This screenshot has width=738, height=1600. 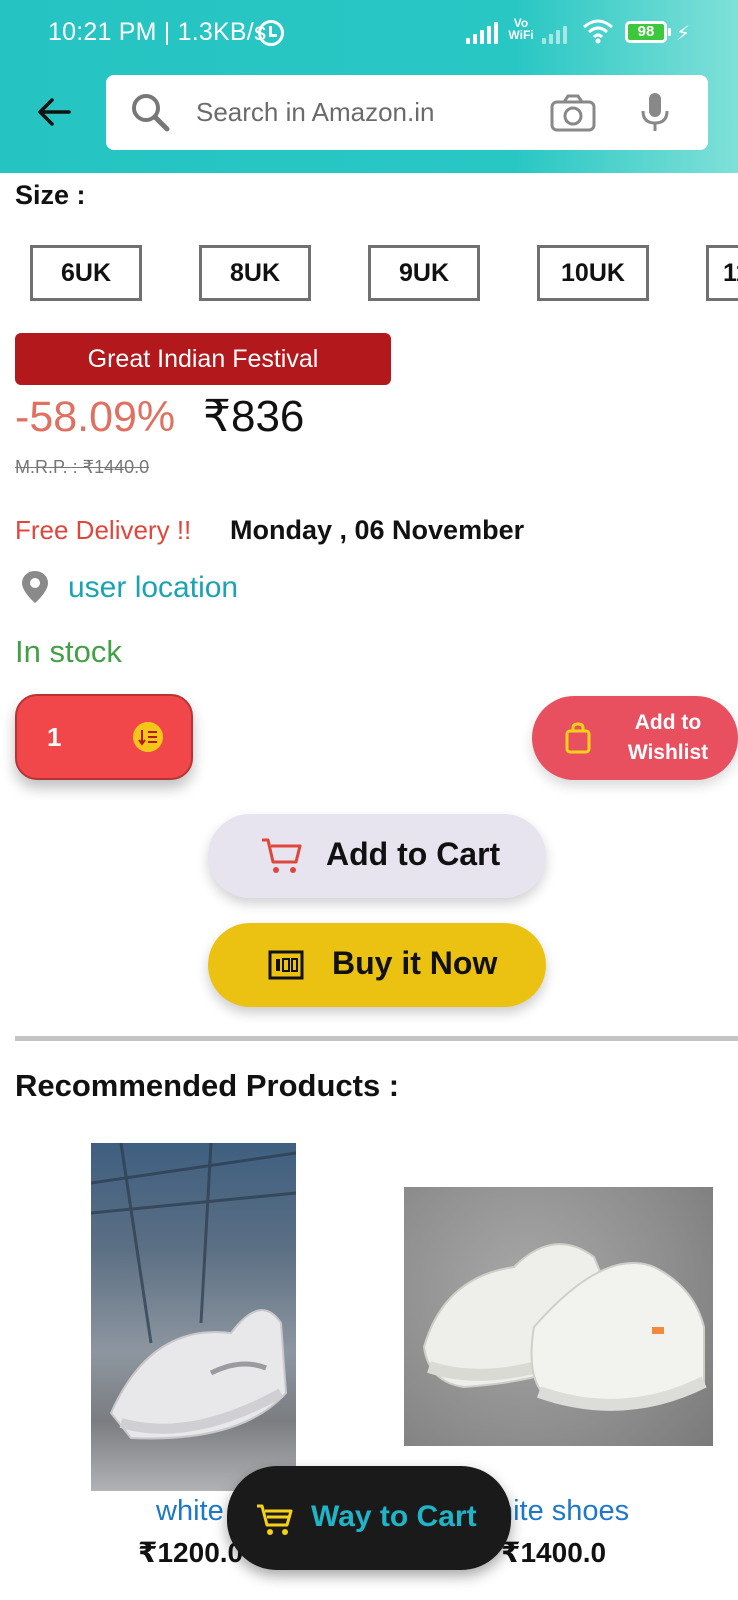 What do you see at coordinates (668, 722) in the screenshot?
I see `wishlist-label-line1: Add to` at bounding box center [668, 722].